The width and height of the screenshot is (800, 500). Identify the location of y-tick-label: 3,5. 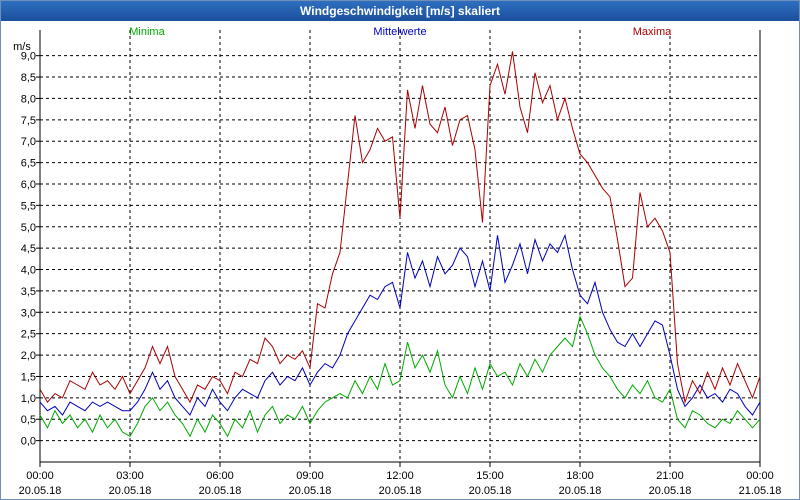
(28, 292).